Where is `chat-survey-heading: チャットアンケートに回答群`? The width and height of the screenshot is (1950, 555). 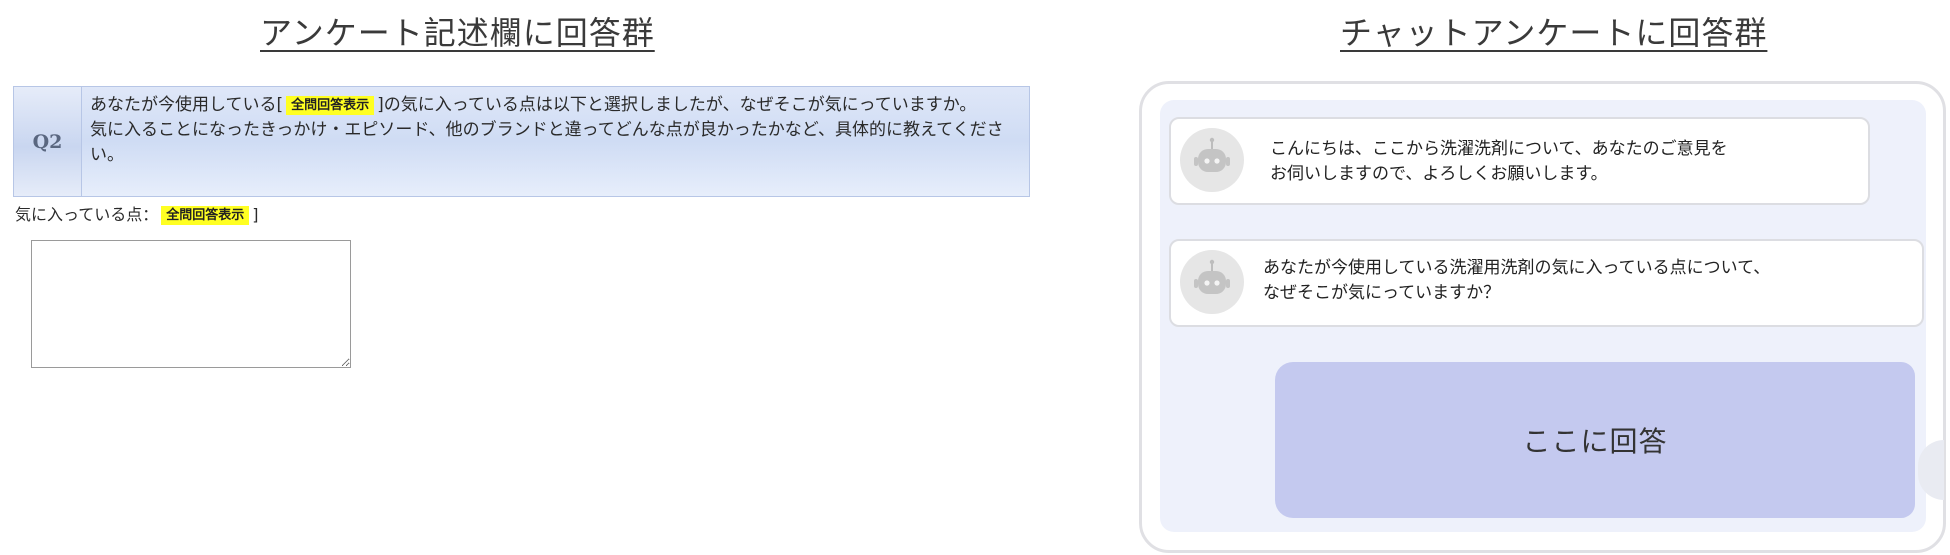
chat-survey-heading: チャットアンケートに回答群 is located at coordinates (1554, 33).